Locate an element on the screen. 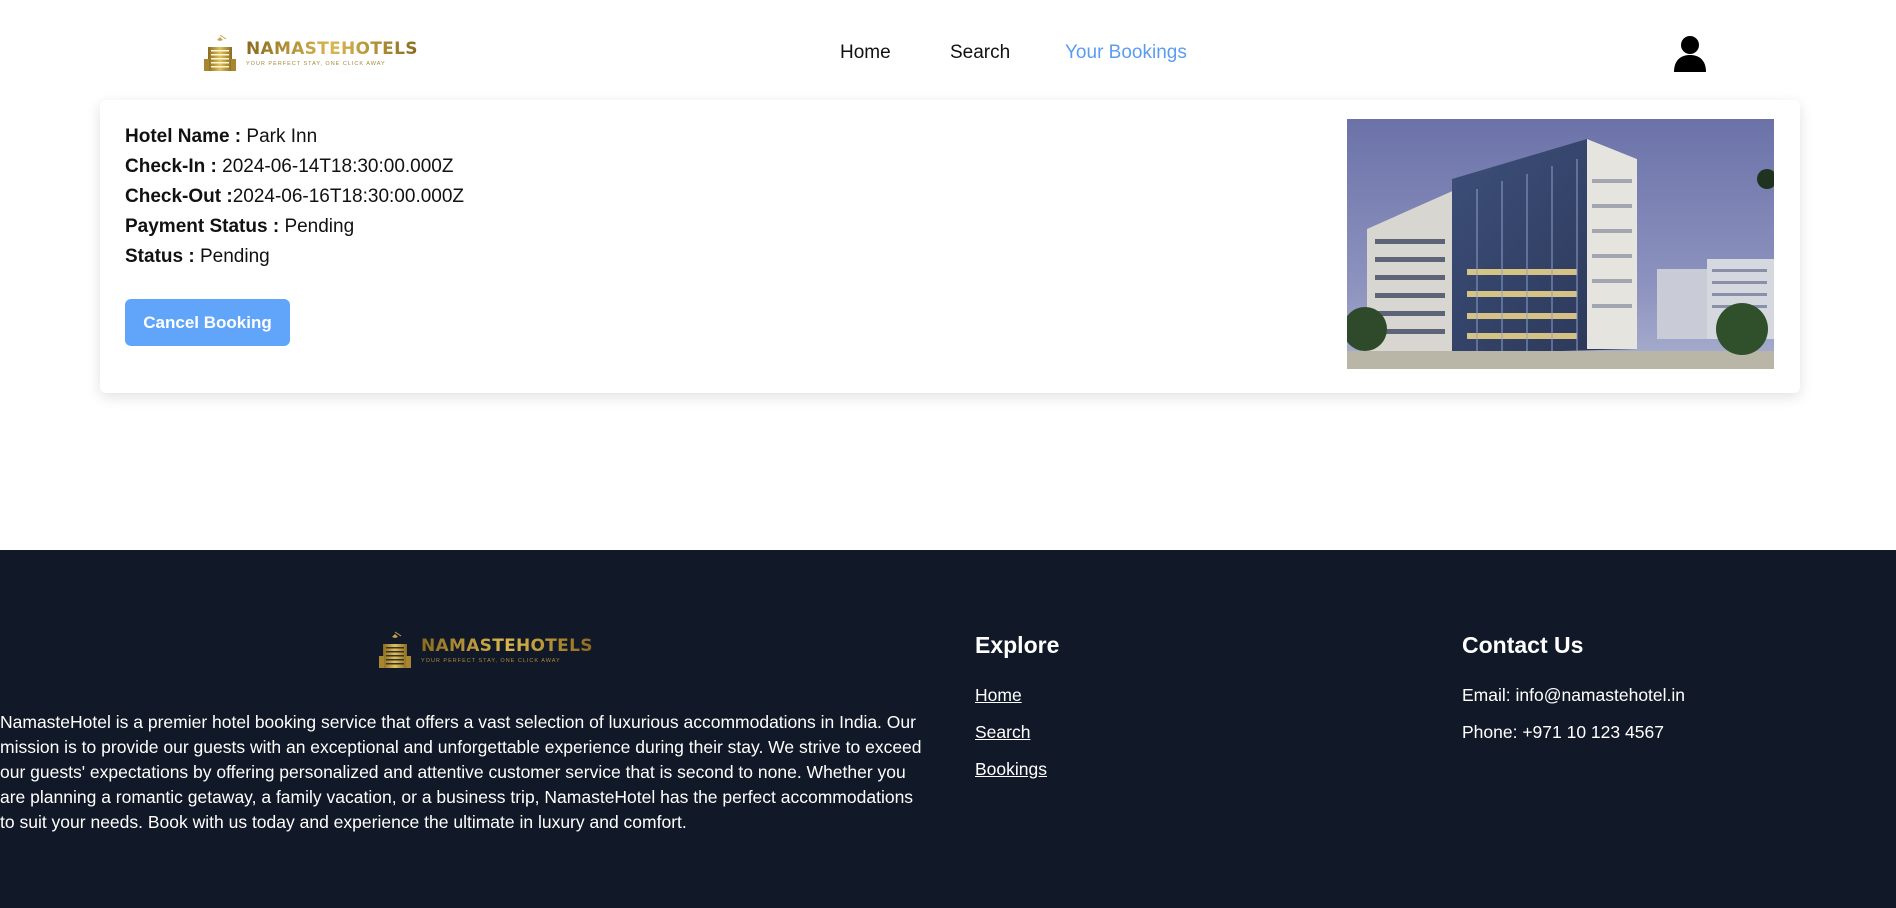  checkin-label: Check-In : is located at coordinates (171, 166).